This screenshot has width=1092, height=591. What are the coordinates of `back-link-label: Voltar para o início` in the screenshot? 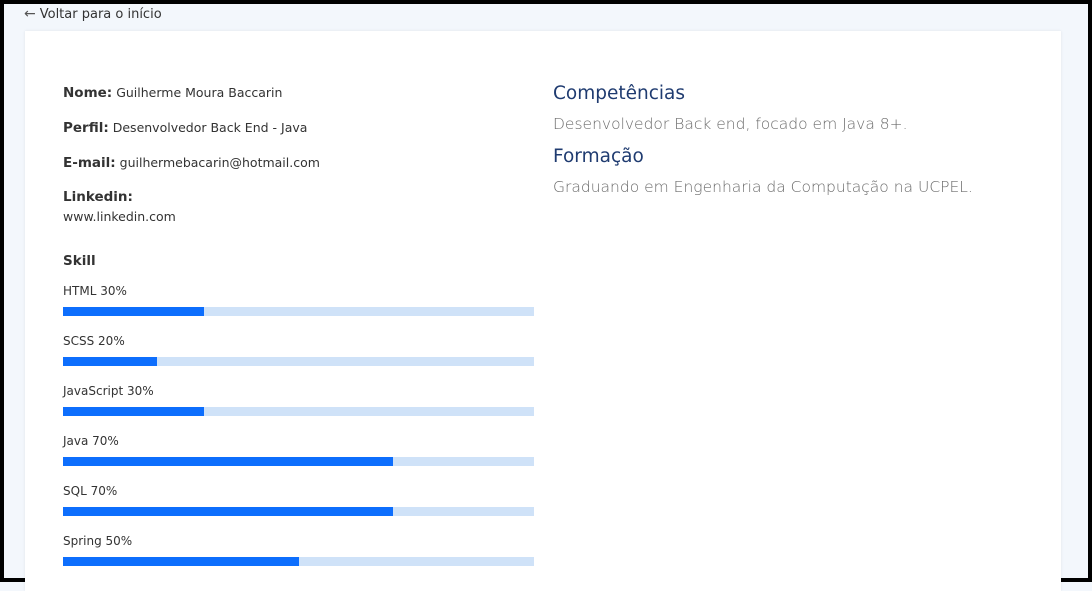 It's located at (100, 14).